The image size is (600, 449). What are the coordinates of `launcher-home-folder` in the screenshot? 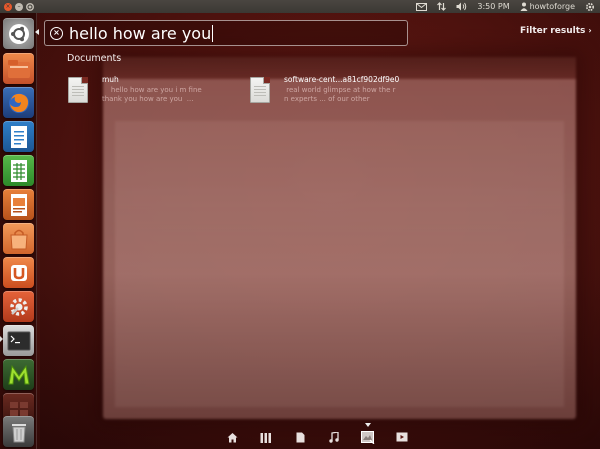 It's located at (18, 68).